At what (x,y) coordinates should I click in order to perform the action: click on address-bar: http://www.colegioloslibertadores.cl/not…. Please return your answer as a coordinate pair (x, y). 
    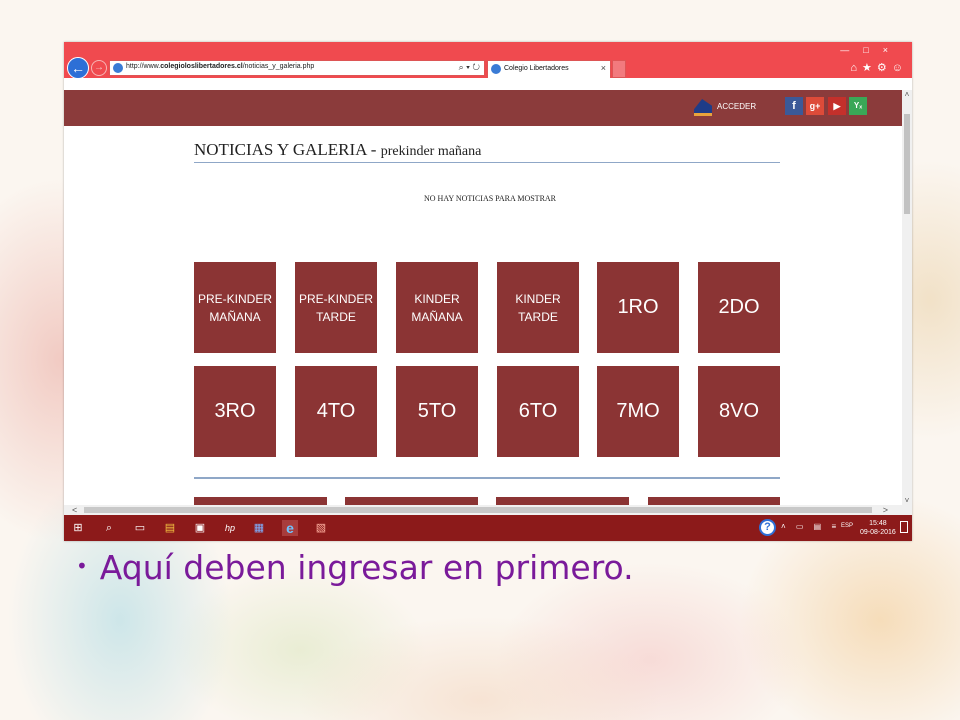
    Looking at the image, I should click on (297, 68).